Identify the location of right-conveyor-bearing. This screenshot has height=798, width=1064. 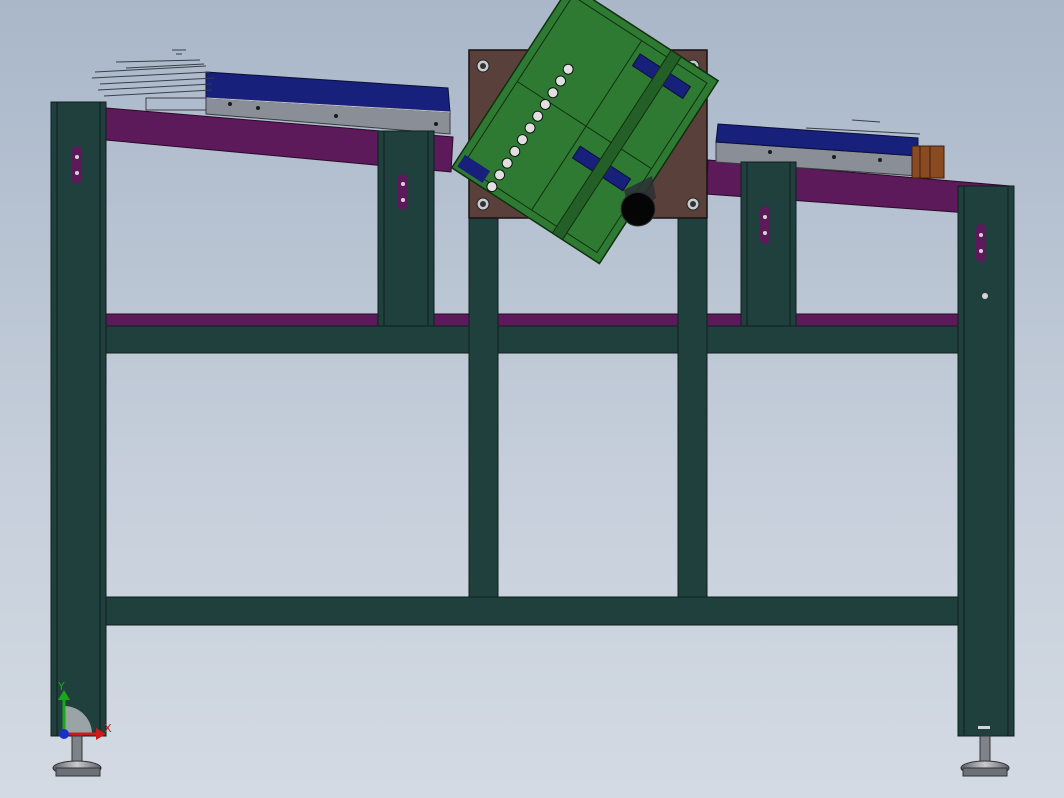
(928, 162).